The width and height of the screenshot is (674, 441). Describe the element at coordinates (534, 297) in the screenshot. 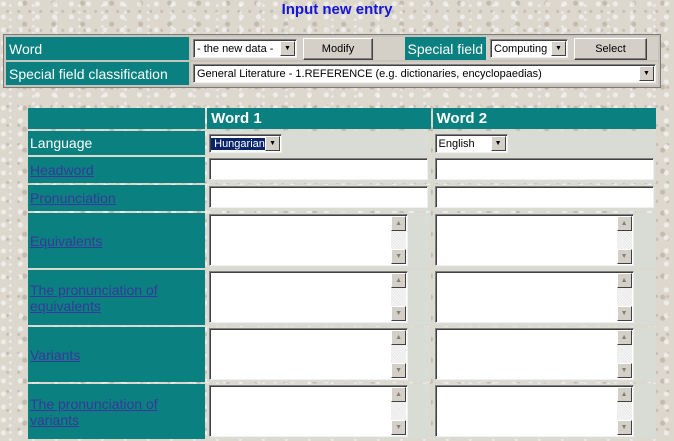

I see `equiv-pronunciation2-textarea: ▲ ▼` at that location.